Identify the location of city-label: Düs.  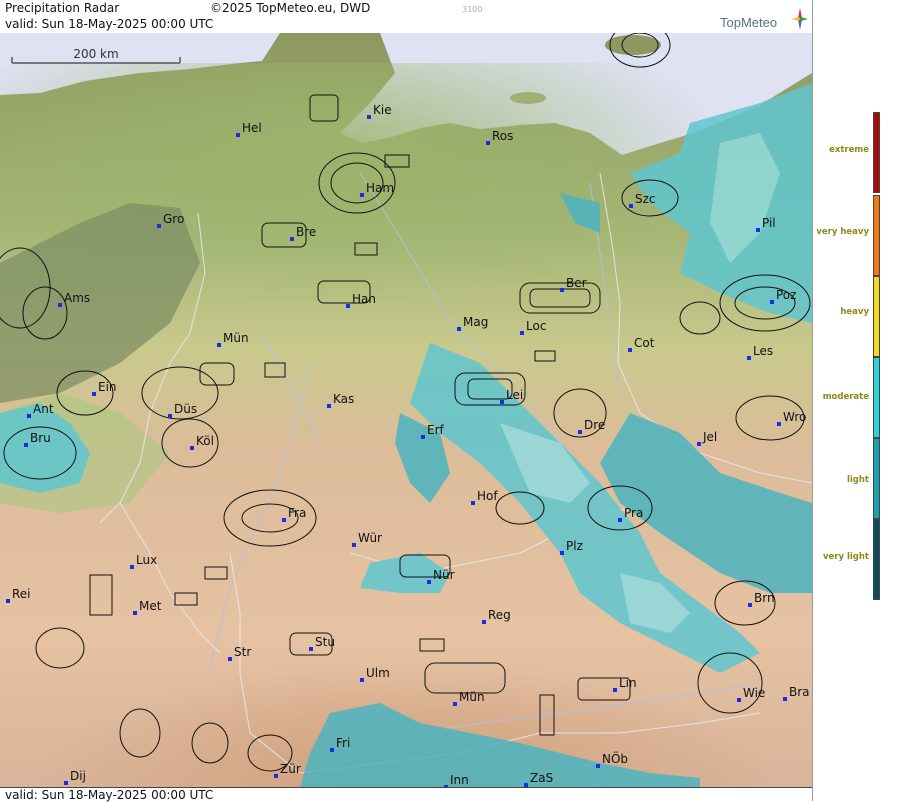
(182, 410).